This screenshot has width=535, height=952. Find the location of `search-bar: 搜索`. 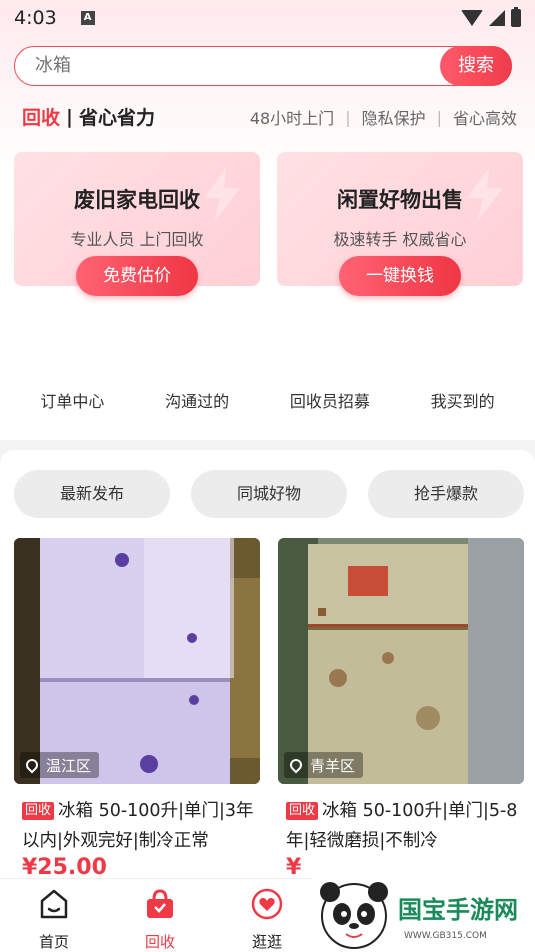

search-bar: 搜索 is located at coordinates (263, 66).